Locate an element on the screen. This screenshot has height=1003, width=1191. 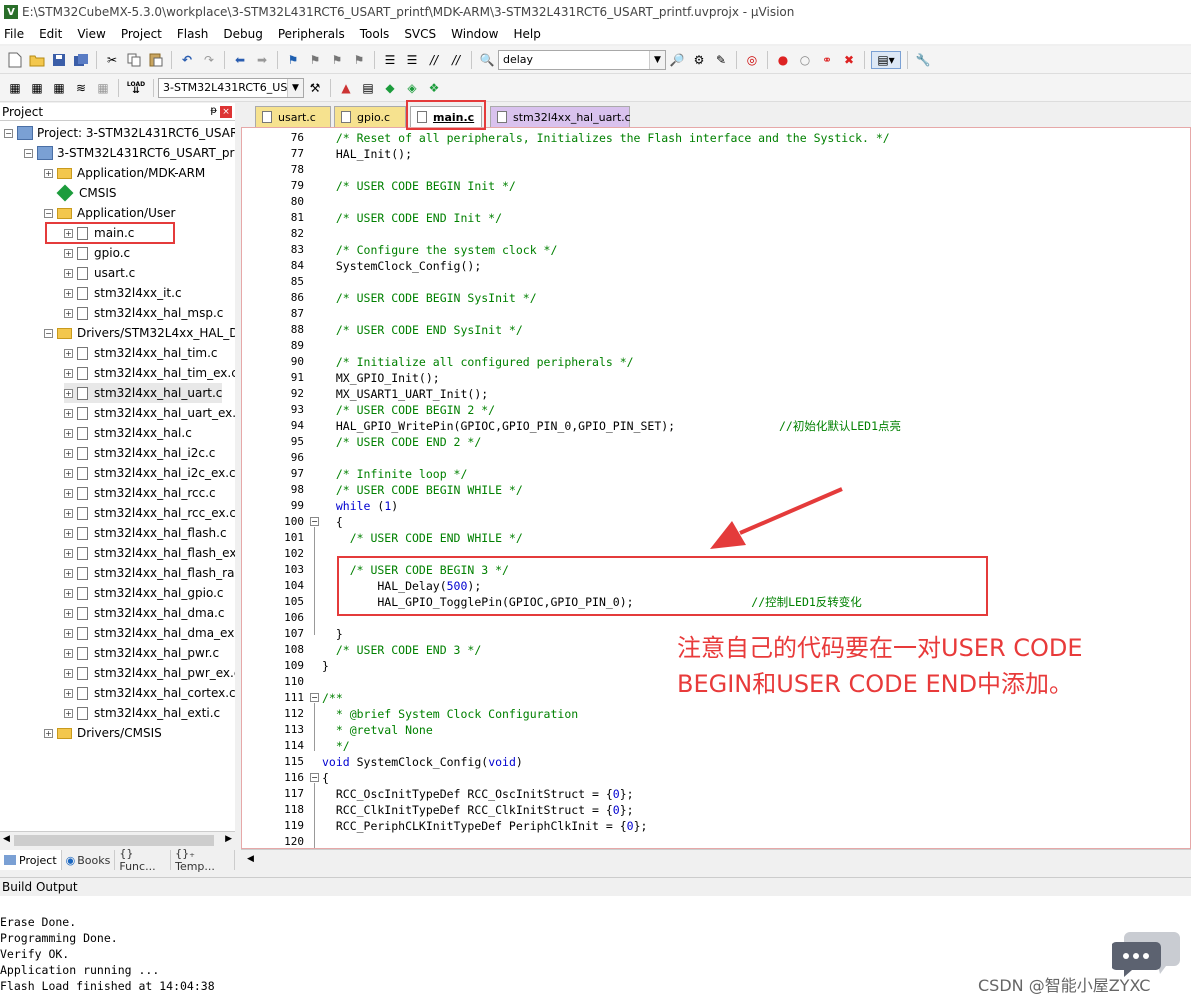
close-icon: × is located at coordinates (226, 112).